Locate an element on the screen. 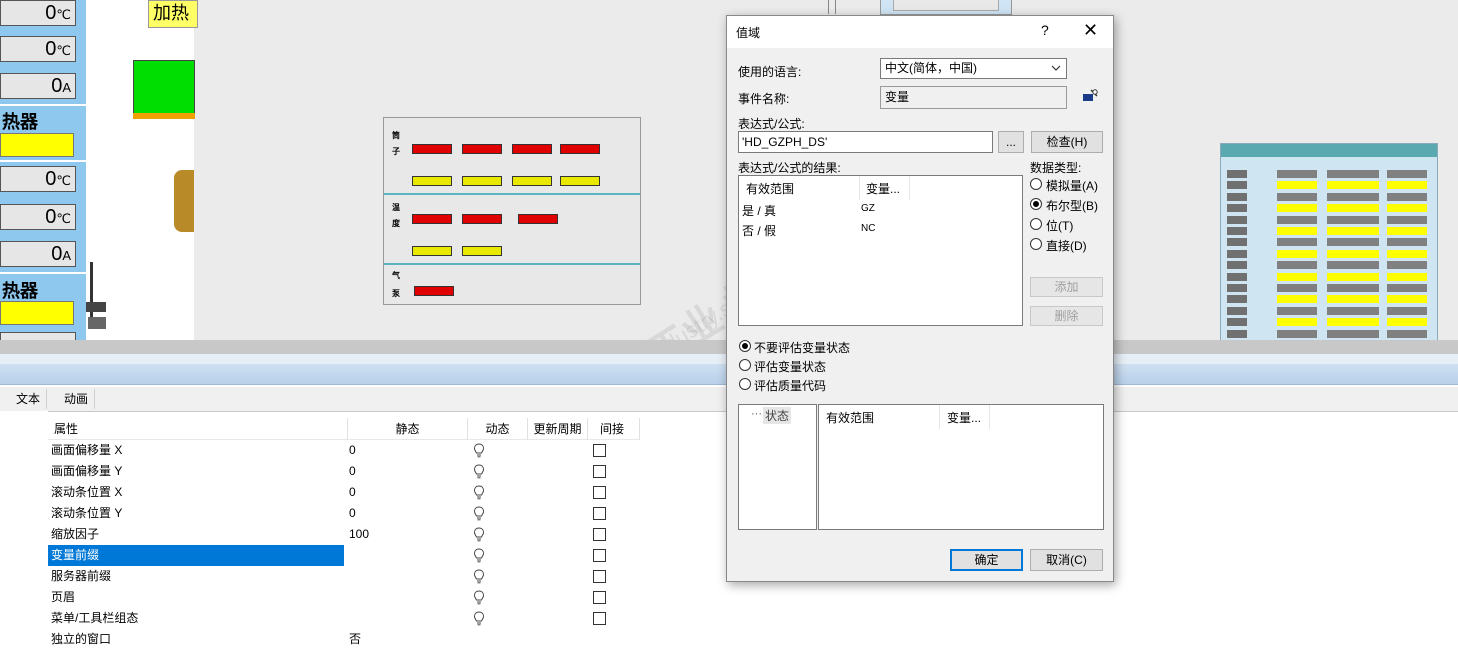  tab-text: 文本 is located at coordinates (29, 399).